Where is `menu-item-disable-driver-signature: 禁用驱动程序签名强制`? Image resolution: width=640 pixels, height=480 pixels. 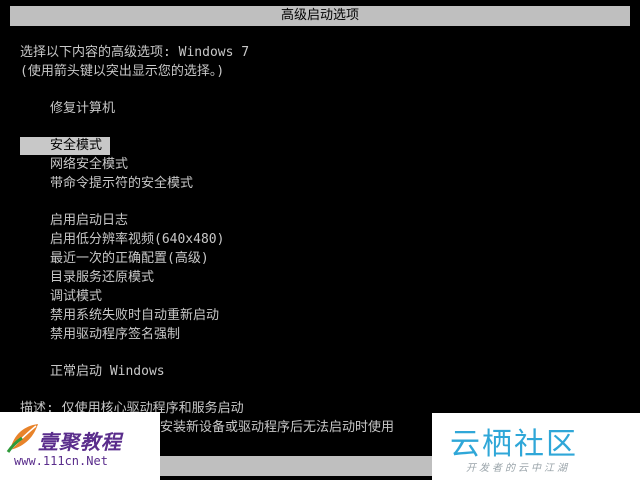 menu-item-disable-driver-signature: 禁用驱动程序签名强制 is located at coordinates (115, 335).